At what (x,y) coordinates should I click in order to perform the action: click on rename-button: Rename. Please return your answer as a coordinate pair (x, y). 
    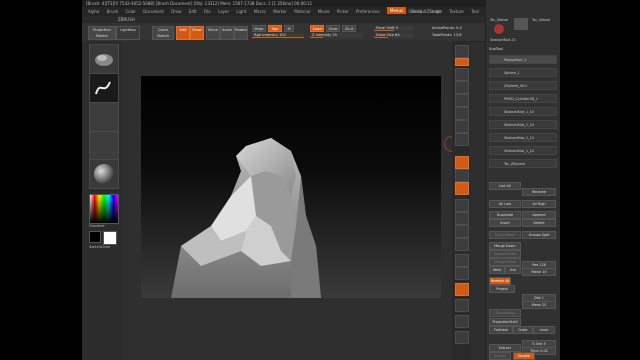
    Looking at the image, I should click on (539, 192).